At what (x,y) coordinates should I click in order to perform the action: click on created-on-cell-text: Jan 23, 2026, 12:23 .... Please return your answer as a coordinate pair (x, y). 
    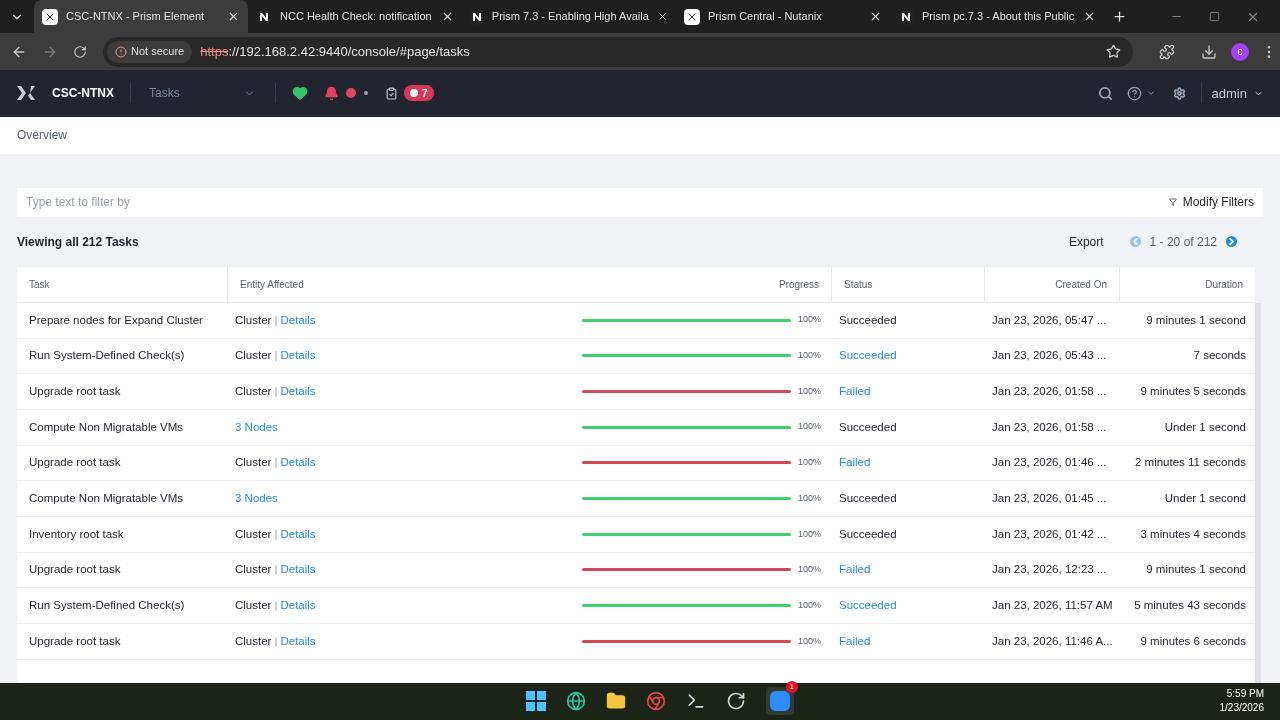
    Looking at the image, I should click on (1049, 570).